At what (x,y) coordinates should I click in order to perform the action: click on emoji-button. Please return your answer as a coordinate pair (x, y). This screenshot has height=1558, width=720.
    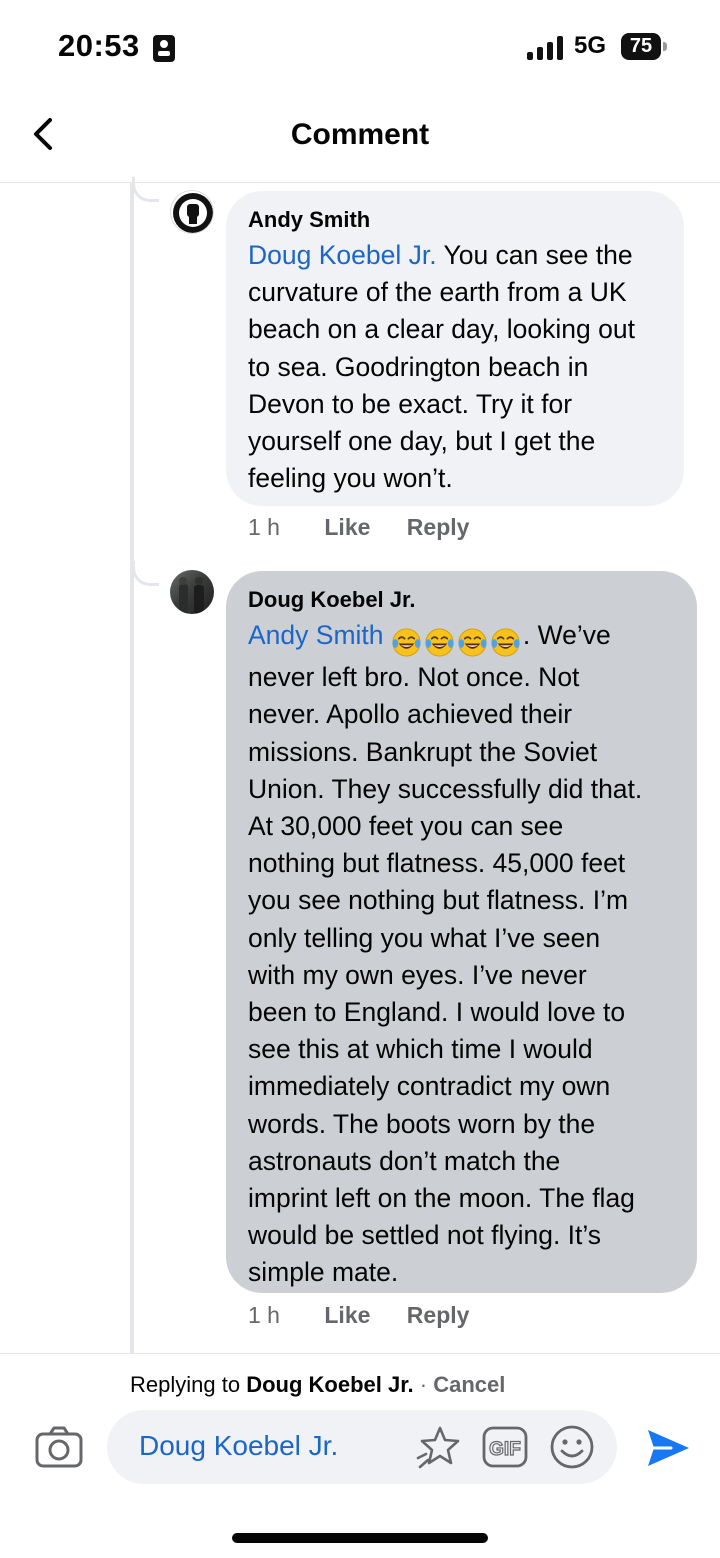
    Looking at the image, I should click on (572, 1447).